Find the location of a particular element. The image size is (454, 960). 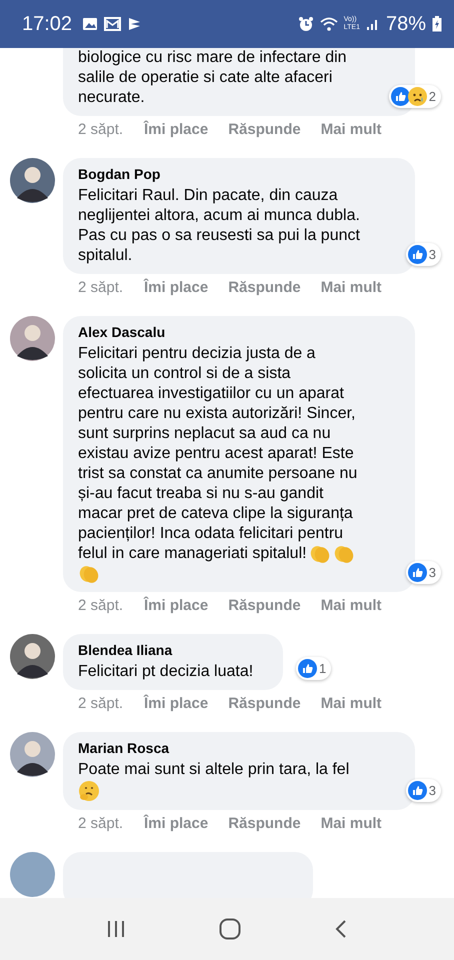

commenter-name: Alex Dascalu is located at coordinates (239, 332).